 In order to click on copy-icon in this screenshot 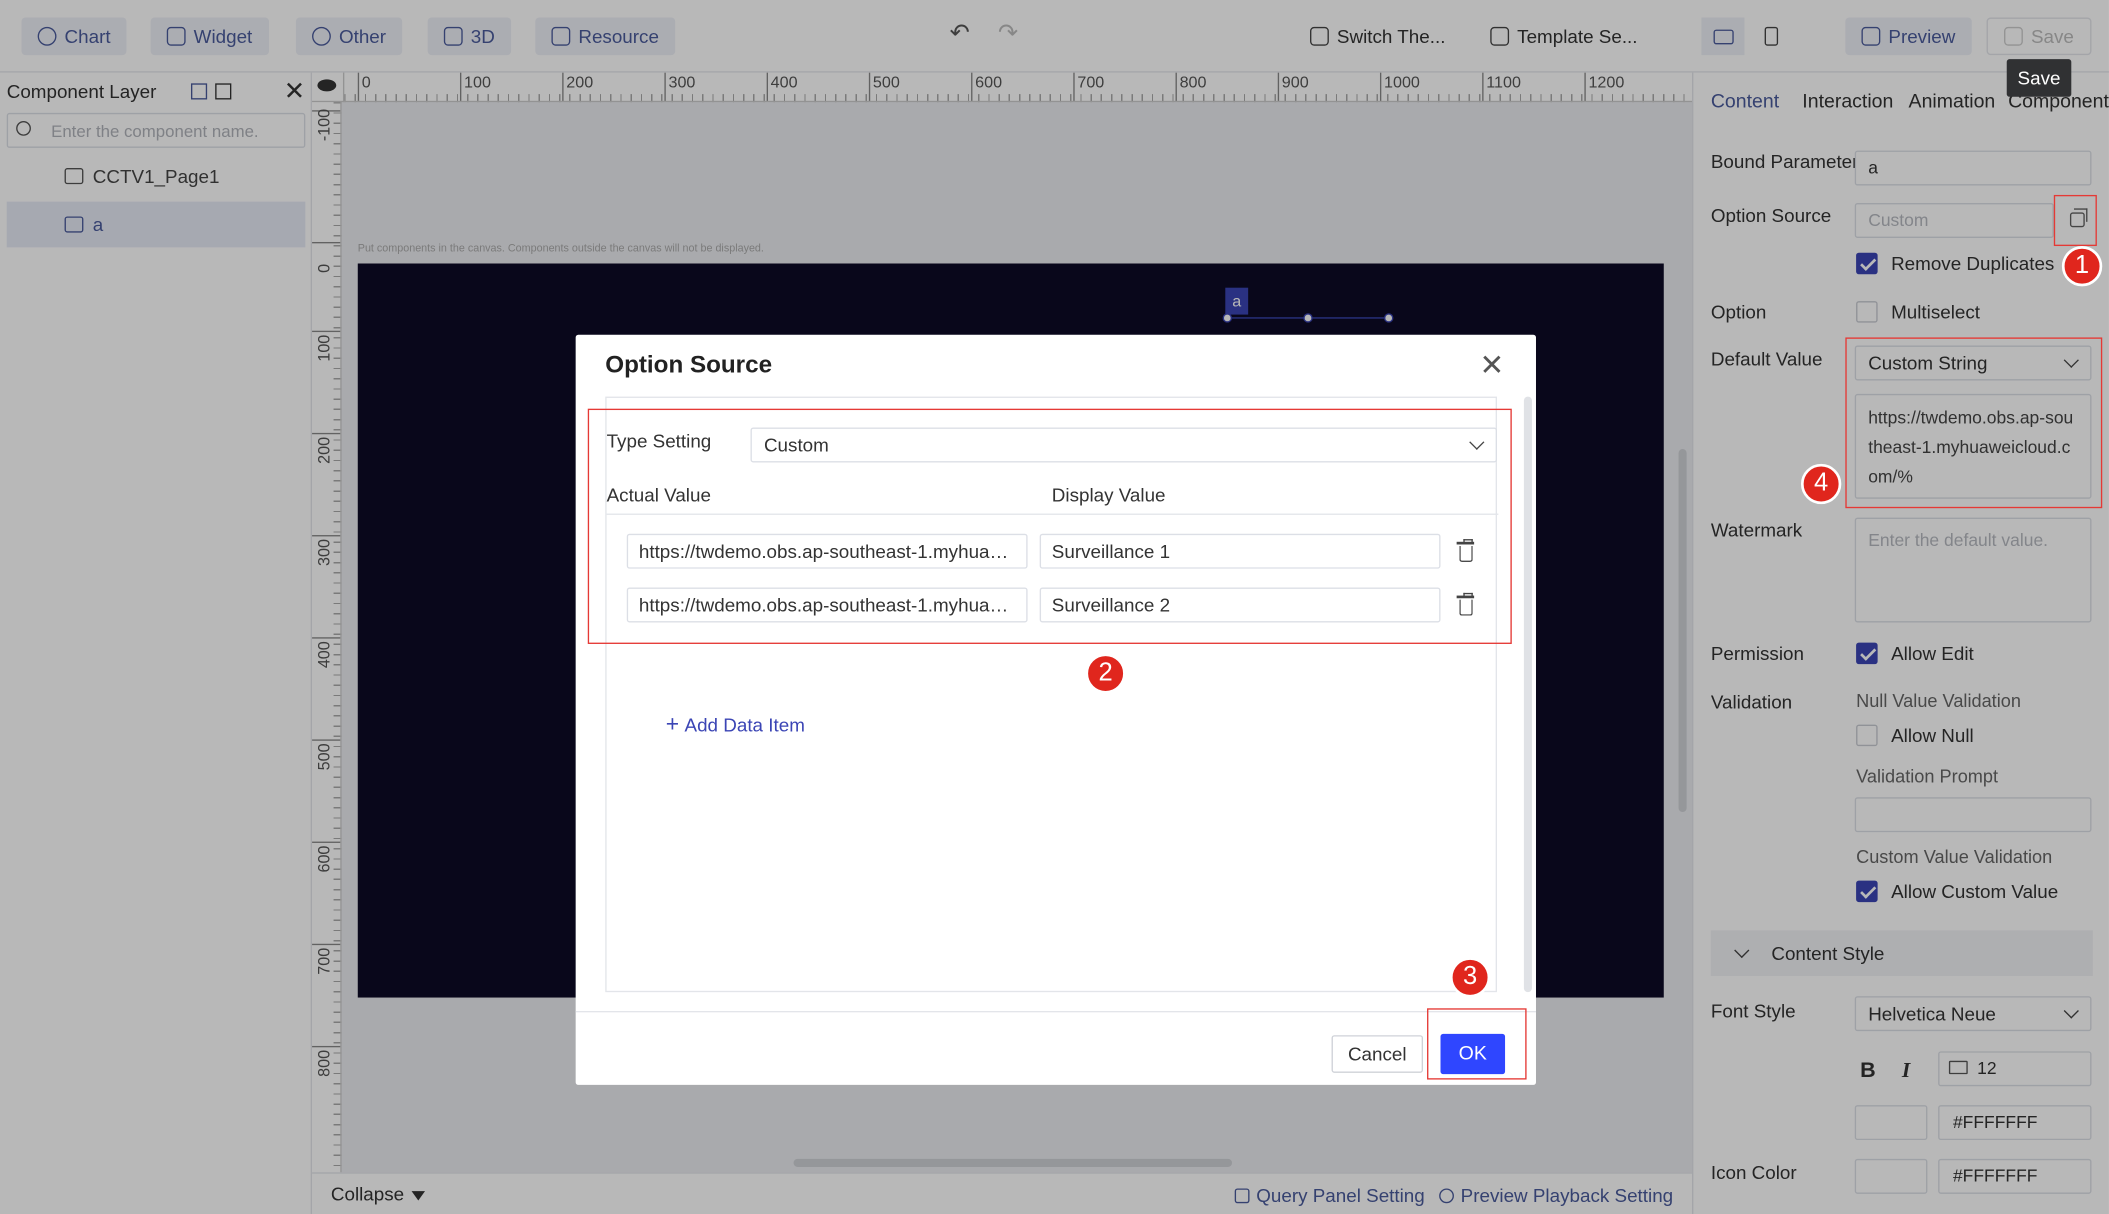, I will do `click(2078, 218)`.